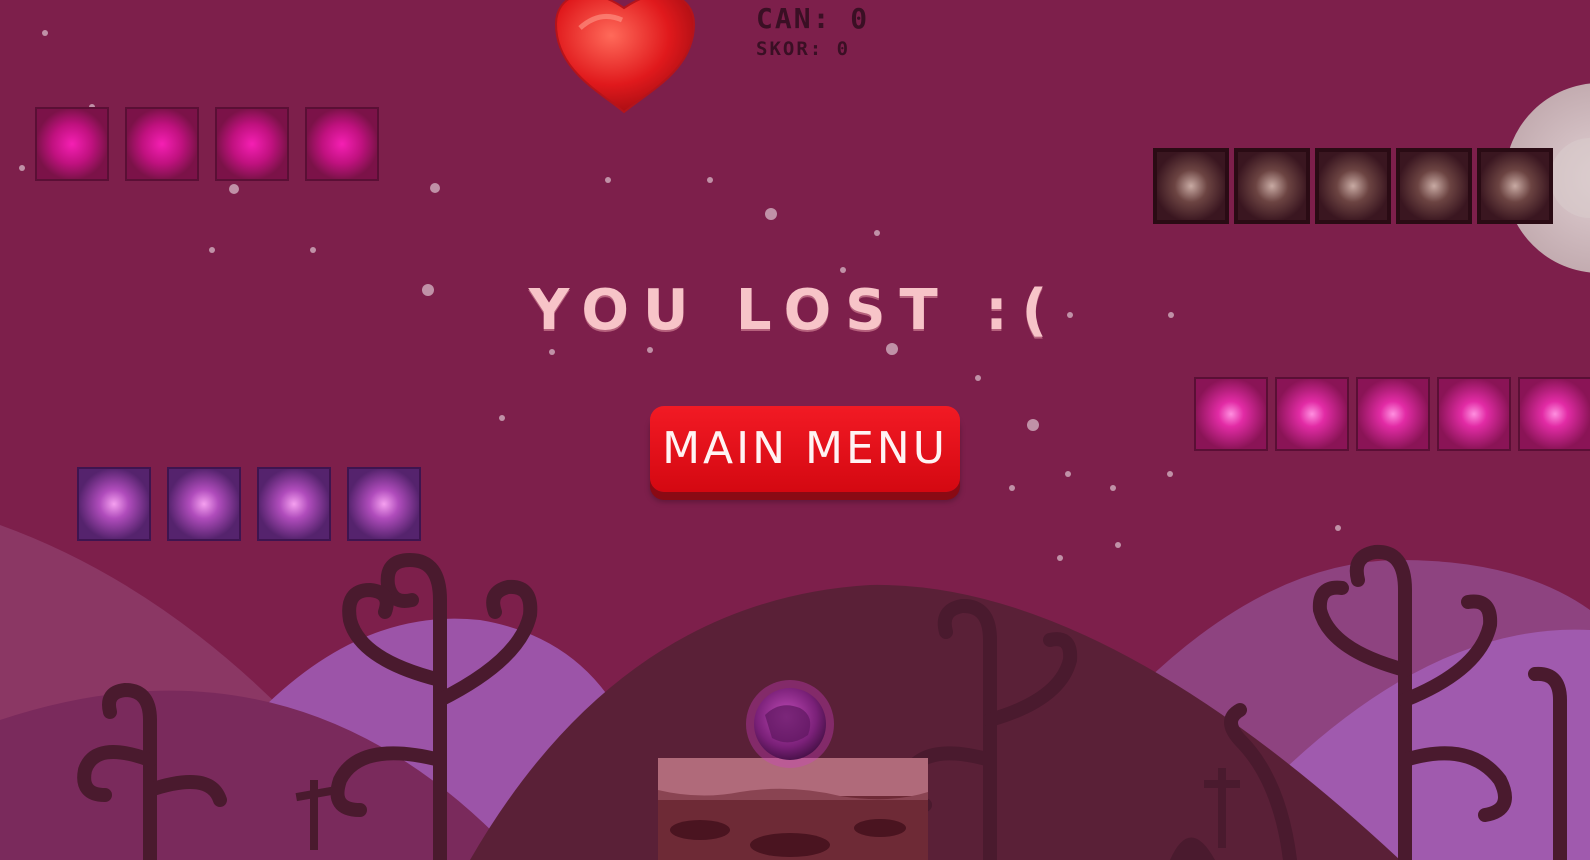 Image resolution: width=1590 pixels, height=860 pixels. I want to click on main-menu-button: MAIN MENU, so click(805, 449).